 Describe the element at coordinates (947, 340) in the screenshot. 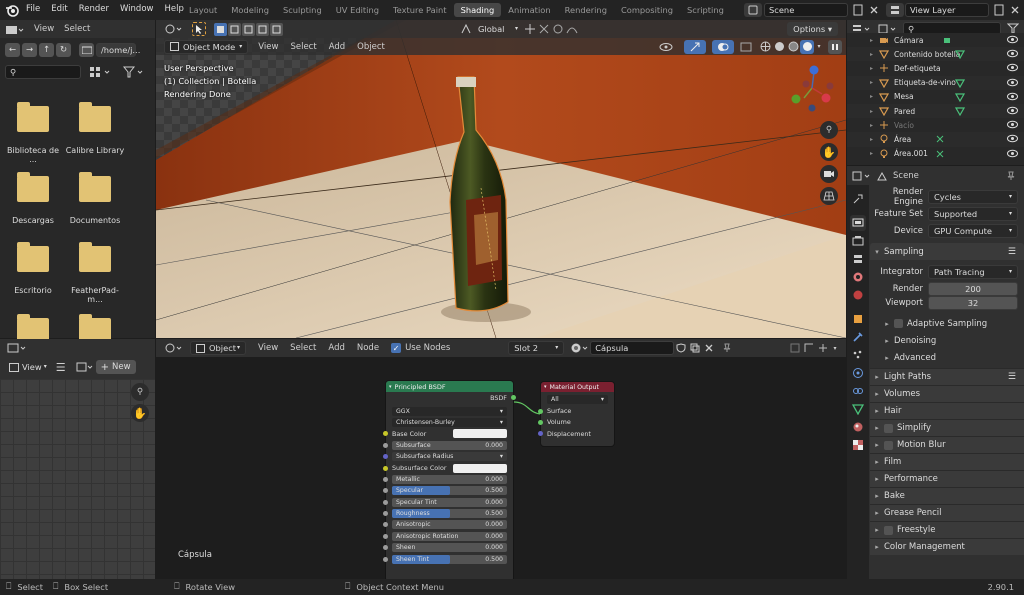

I see `denoising-subsection: ▸ Denoising` at that location.